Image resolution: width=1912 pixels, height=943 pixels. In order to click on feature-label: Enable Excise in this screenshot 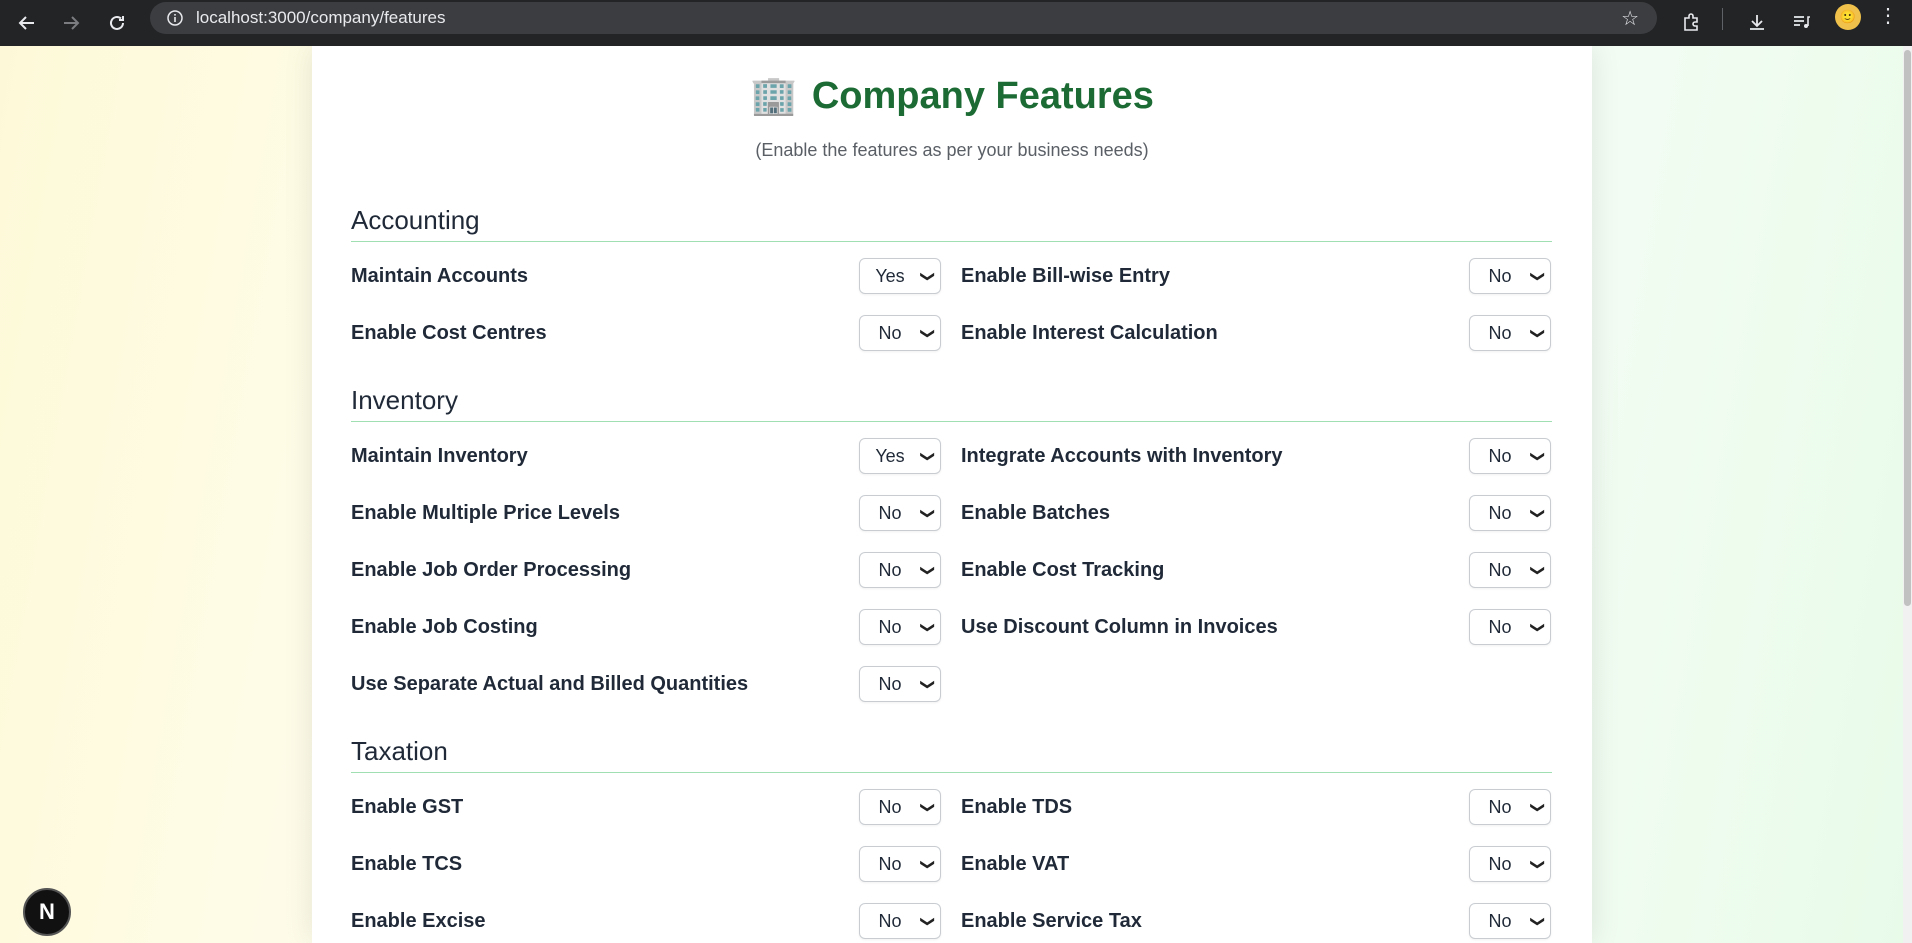, I will do `click(418, 921)`.